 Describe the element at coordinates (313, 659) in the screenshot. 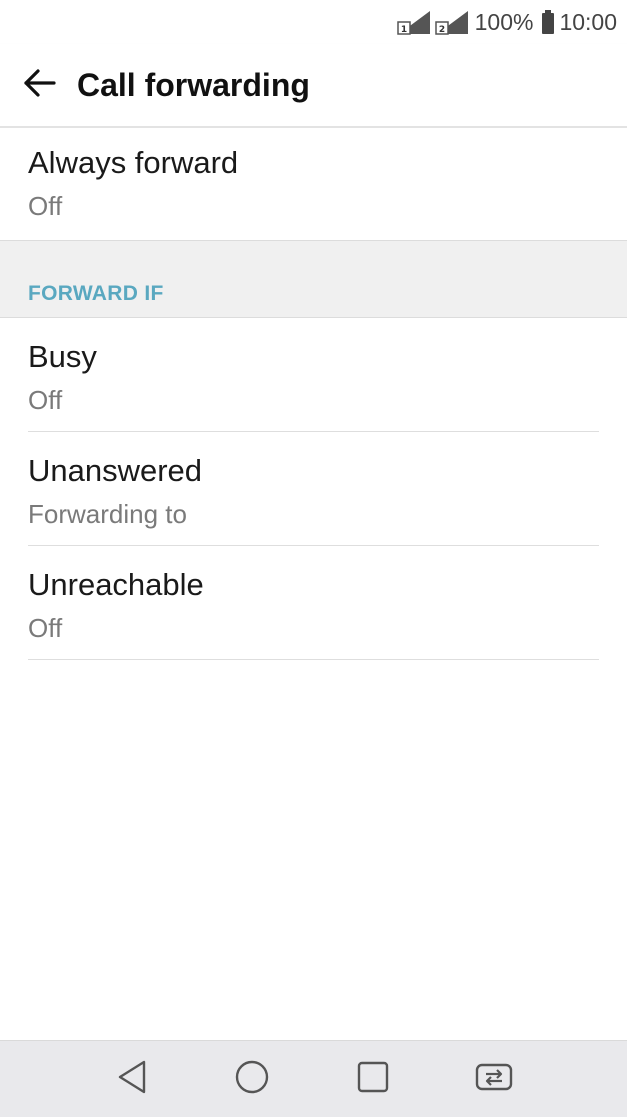

I see `divider` at that location.